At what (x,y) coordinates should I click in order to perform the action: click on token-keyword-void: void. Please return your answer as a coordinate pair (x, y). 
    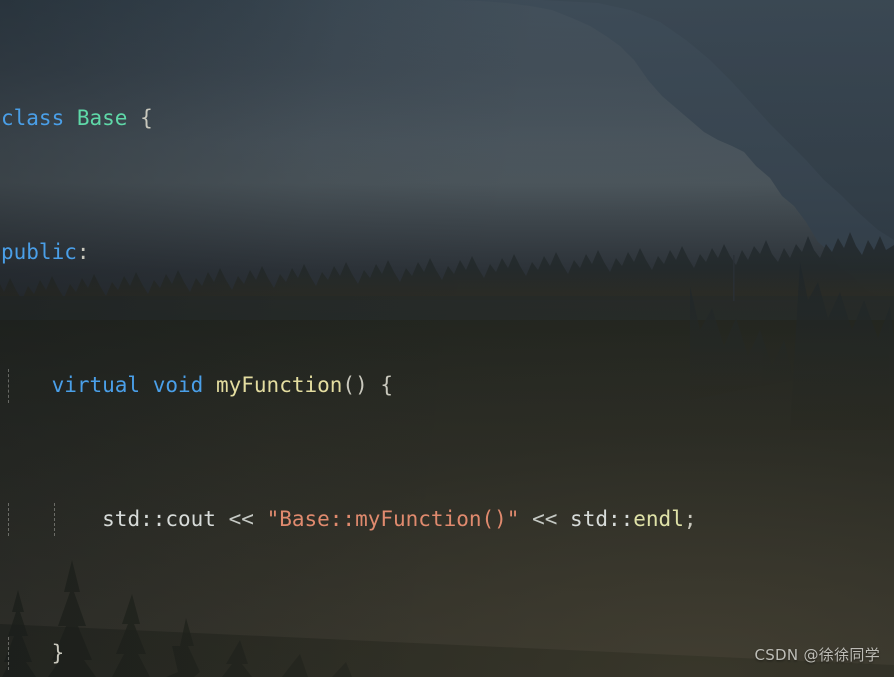
    Looking at the image, I should click on (178, 385).